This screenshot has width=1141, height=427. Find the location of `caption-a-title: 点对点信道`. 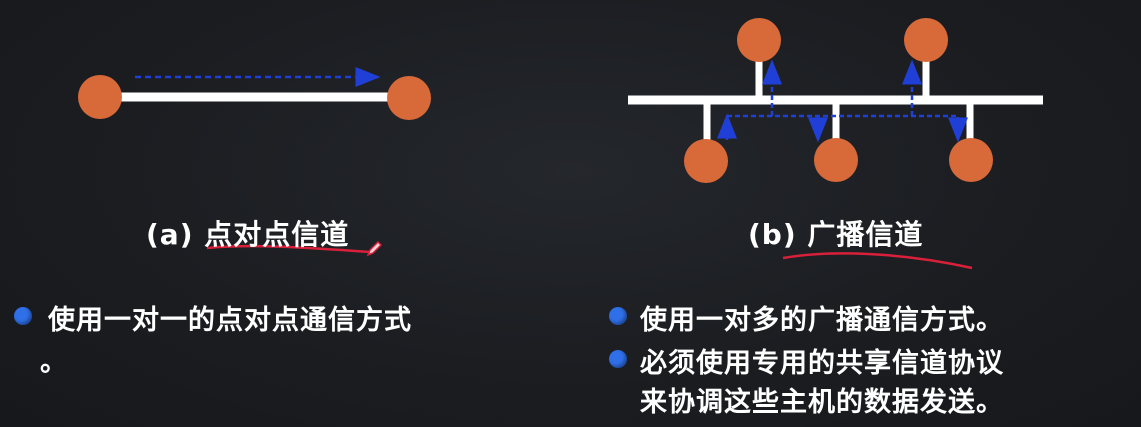

caption-a-title: 点对点信道 is located at coordinates (277, 234).